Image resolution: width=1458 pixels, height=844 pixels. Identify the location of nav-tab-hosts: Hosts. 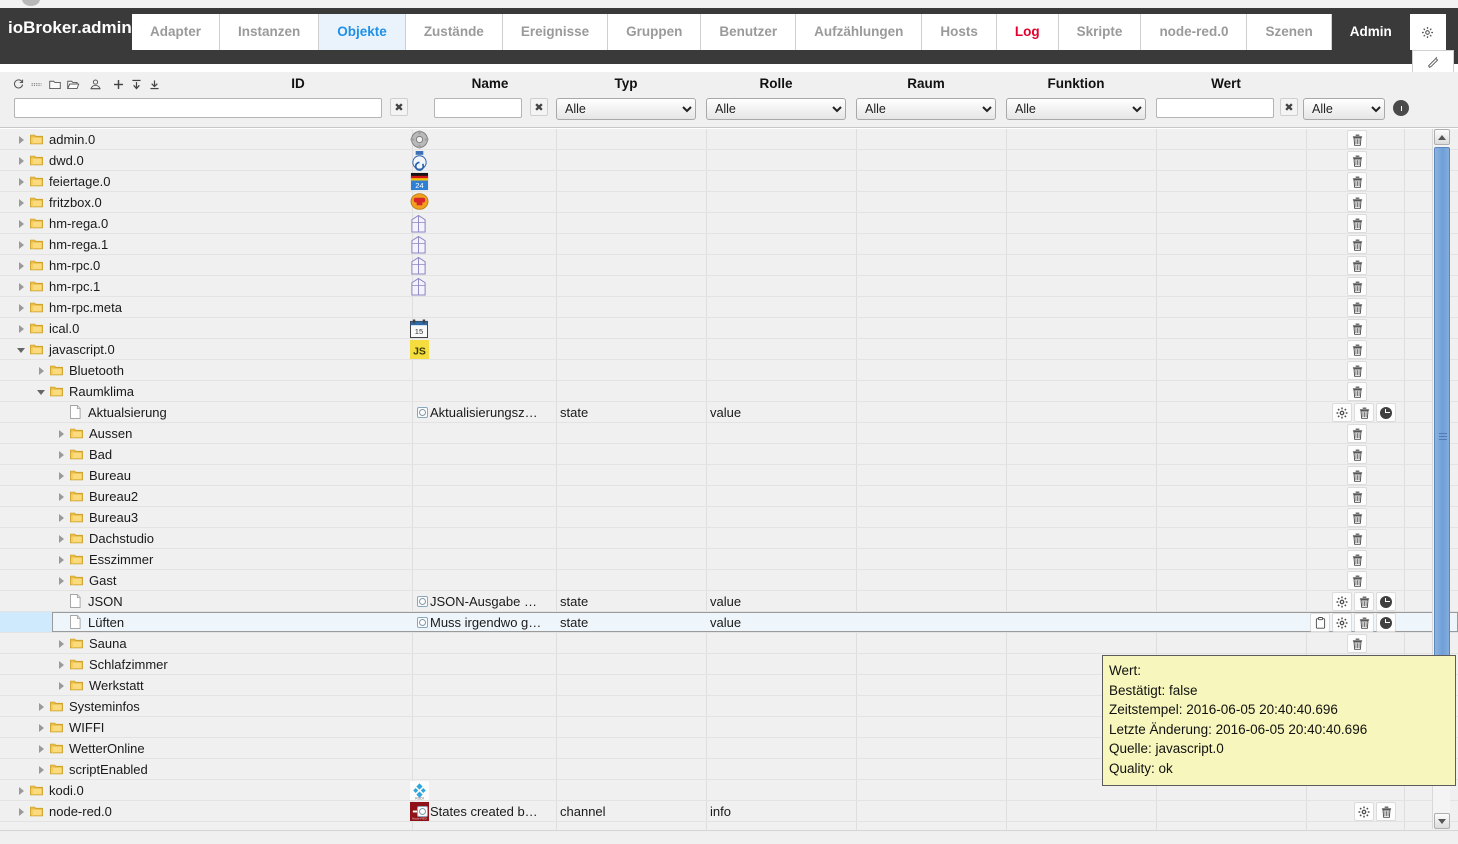
(959, 32).